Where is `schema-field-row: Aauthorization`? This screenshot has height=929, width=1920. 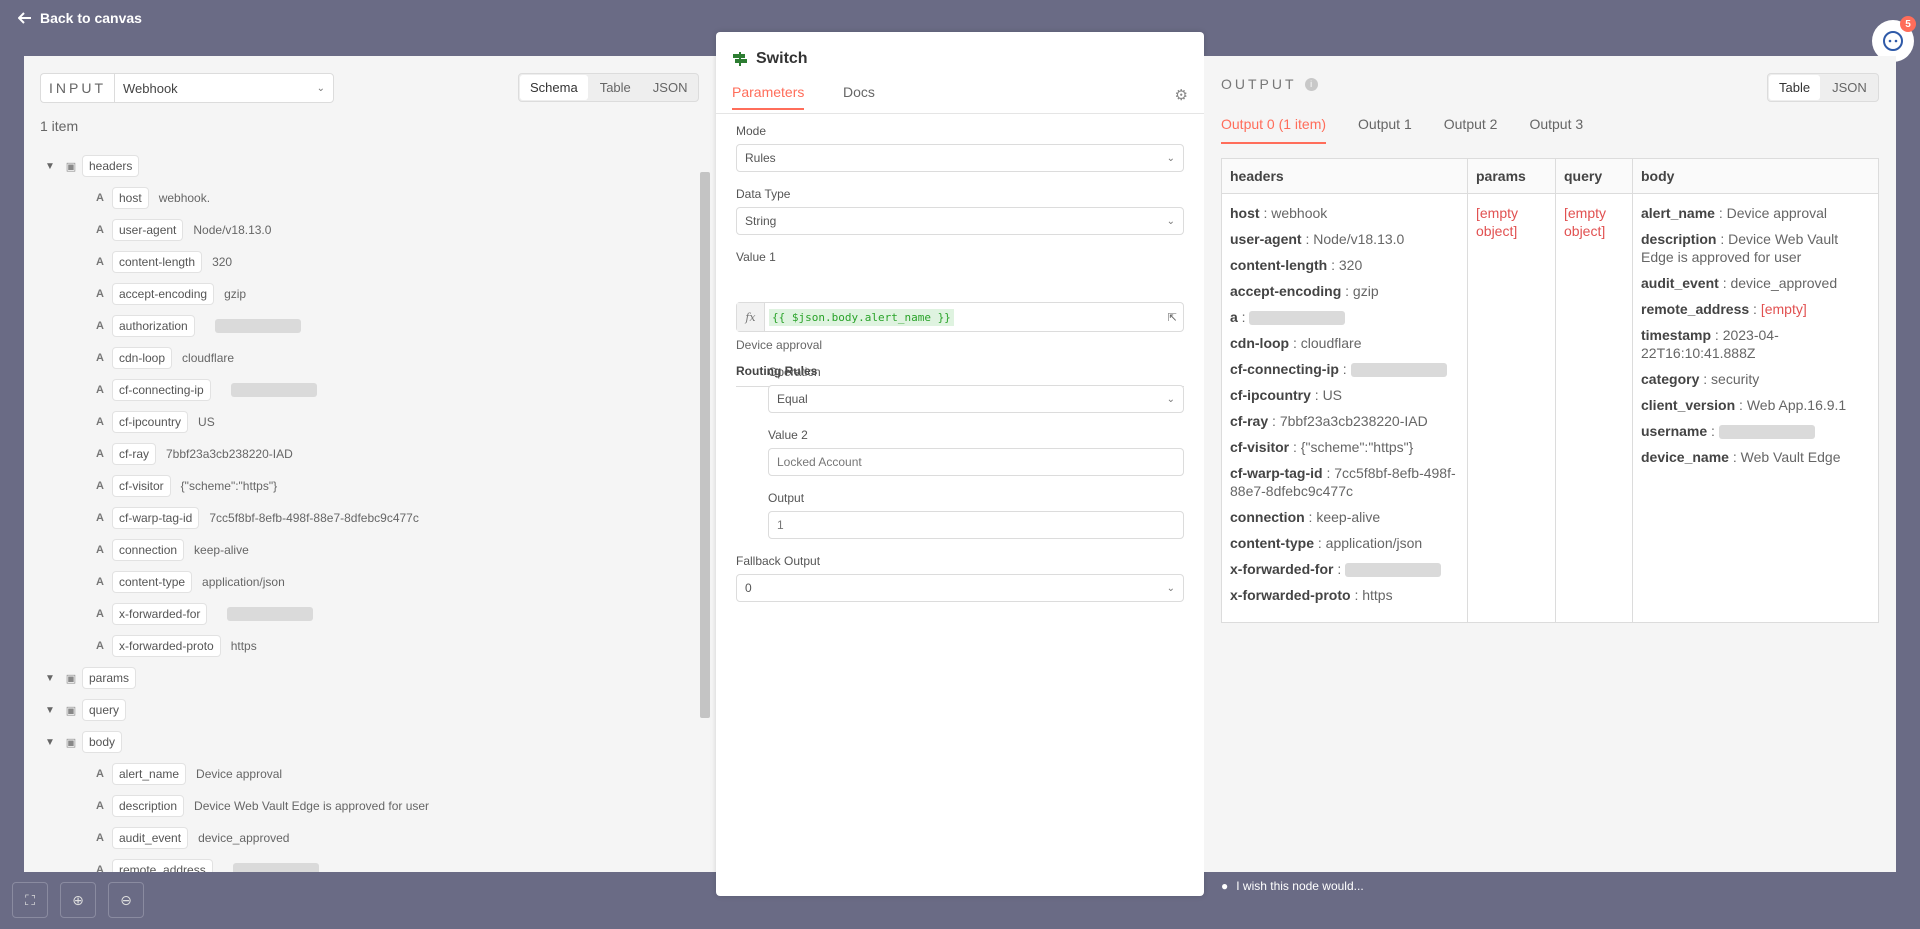
schema-field-row: Aauthorization is located at coordinates (370, 326).